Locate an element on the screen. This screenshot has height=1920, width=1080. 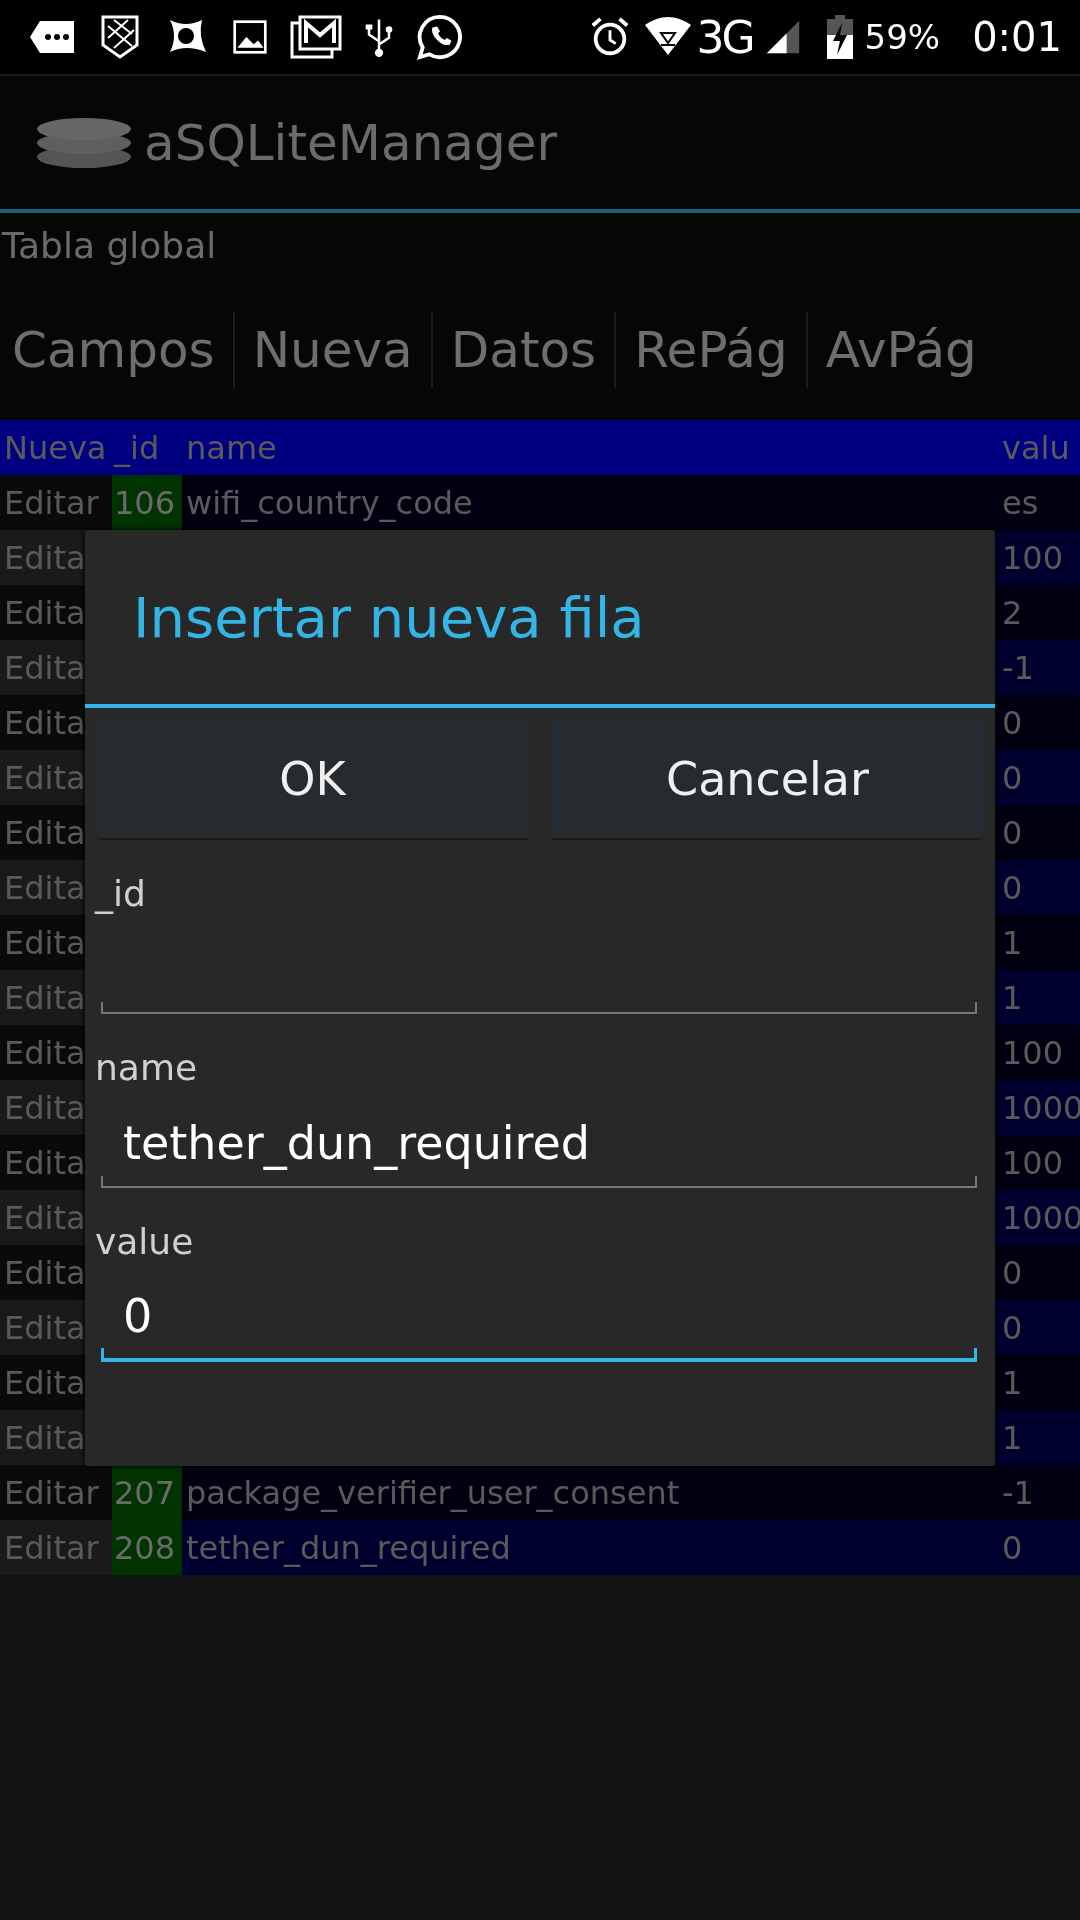
chat-phone-icon is located at coordinates (440, 37).